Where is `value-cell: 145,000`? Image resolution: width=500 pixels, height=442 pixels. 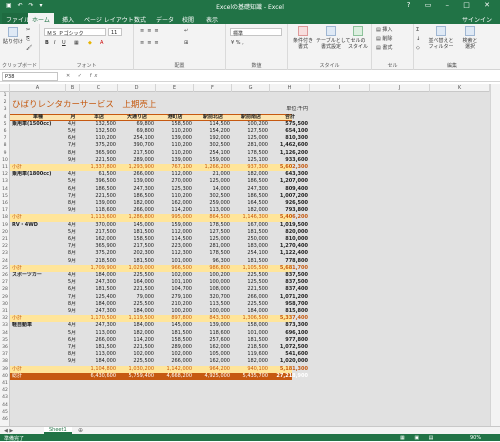 value-cell: 145,000 is located at coordinates (137, 225).